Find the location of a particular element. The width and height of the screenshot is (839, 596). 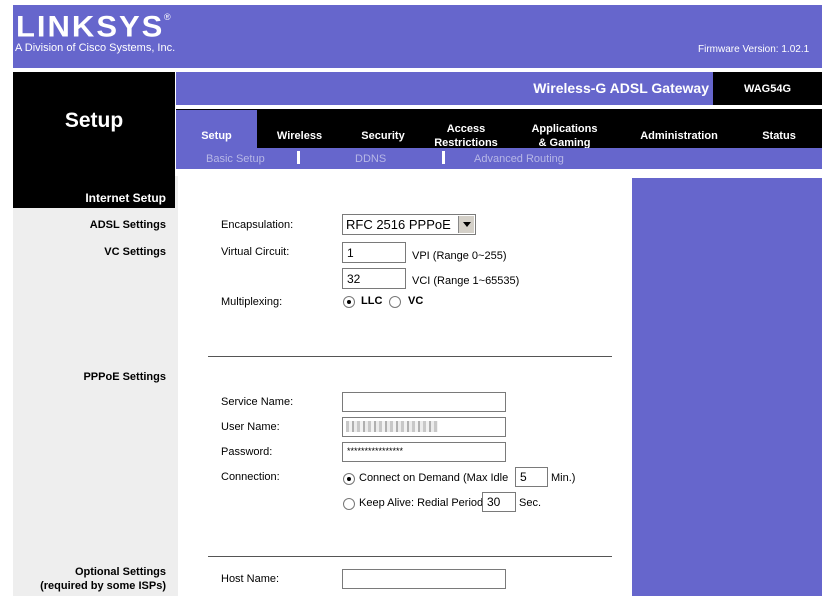

vci-input is located at coordinates (374, 278).